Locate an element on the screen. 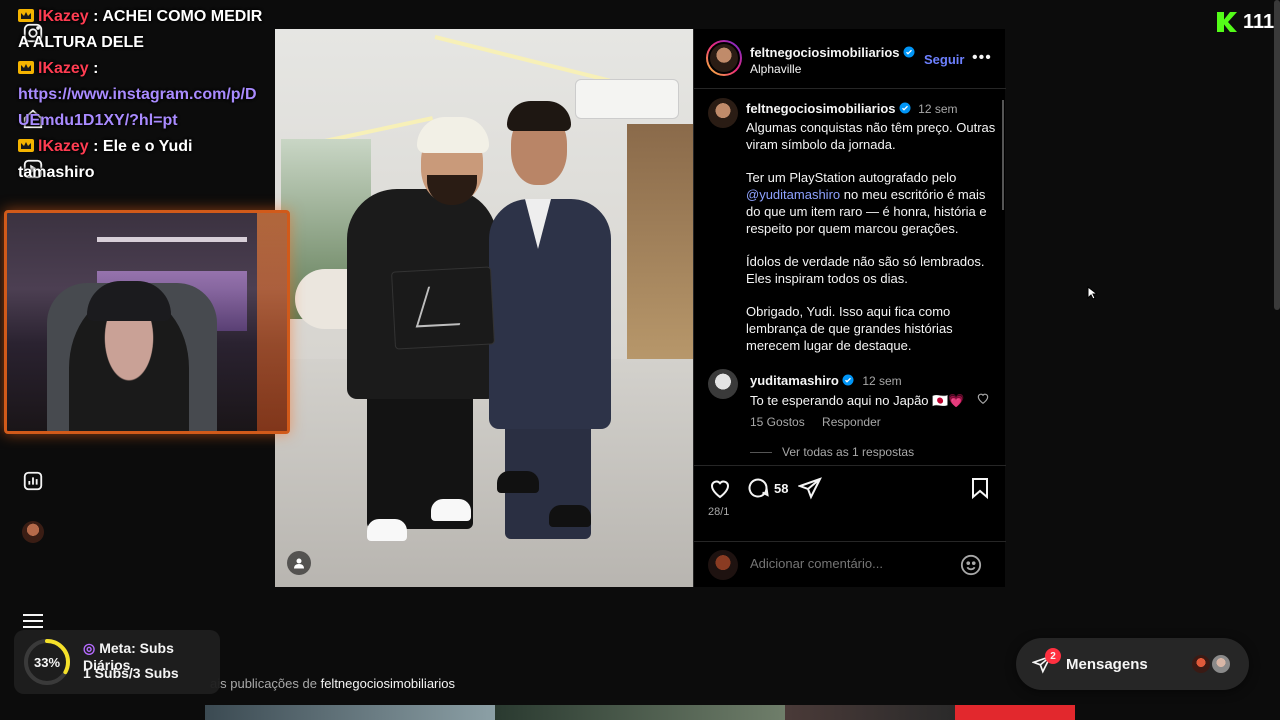 The image size is (1280, 720). messages-button: 2 Mensagens is located at coordinates (1132, 664).